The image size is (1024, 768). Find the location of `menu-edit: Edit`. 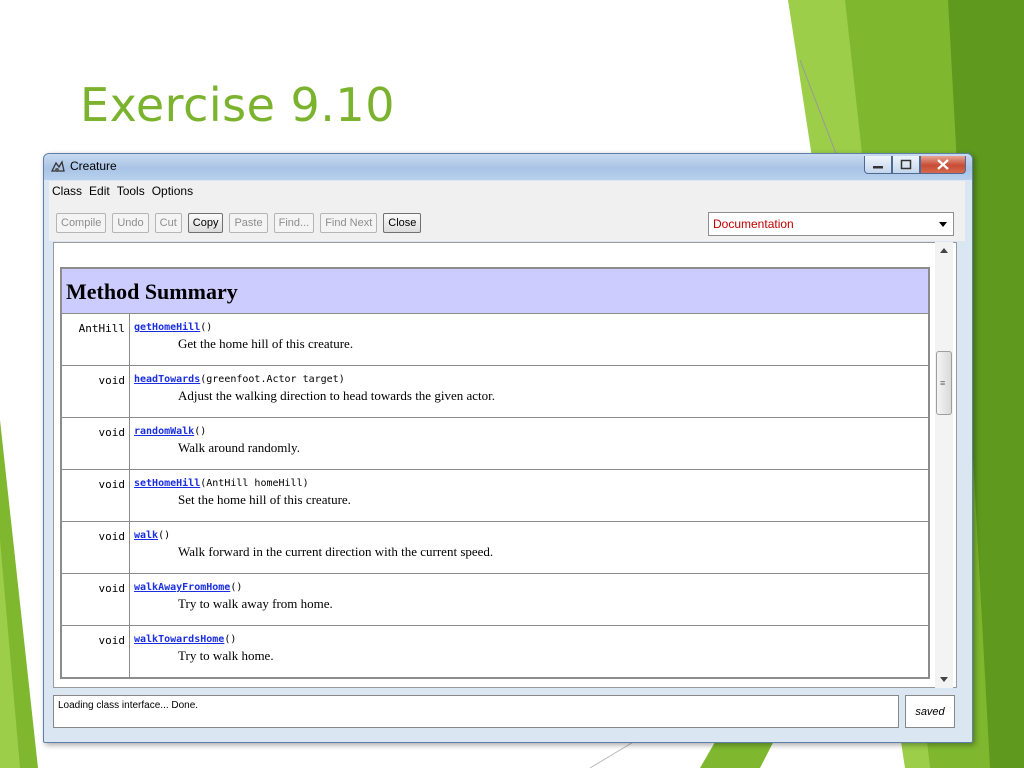

menu-edit: Edit is located at coordinates (100, 191).